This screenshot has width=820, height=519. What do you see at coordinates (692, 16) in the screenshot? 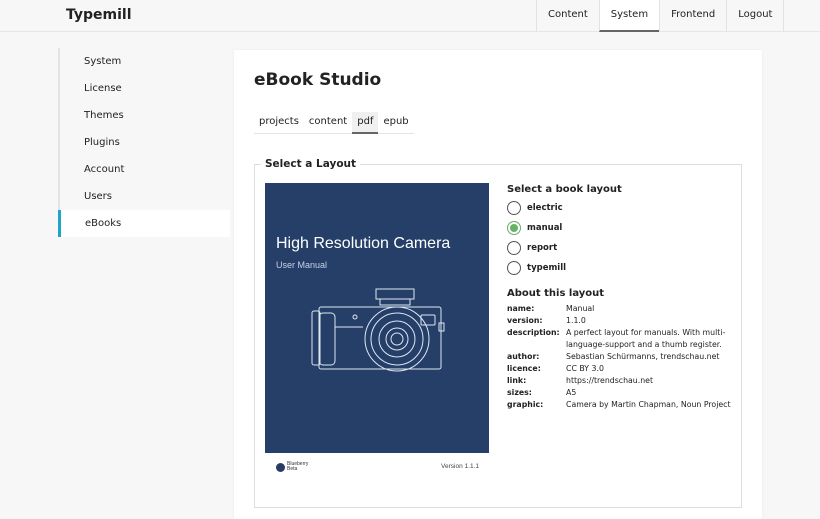
I see `nav-frontend: Frontend` at bounding box center [692, 16].